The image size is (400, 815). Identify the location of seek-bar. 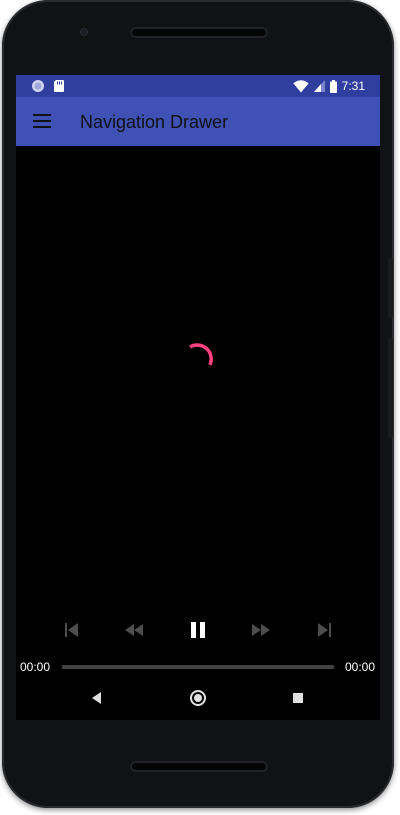
(198, 667).